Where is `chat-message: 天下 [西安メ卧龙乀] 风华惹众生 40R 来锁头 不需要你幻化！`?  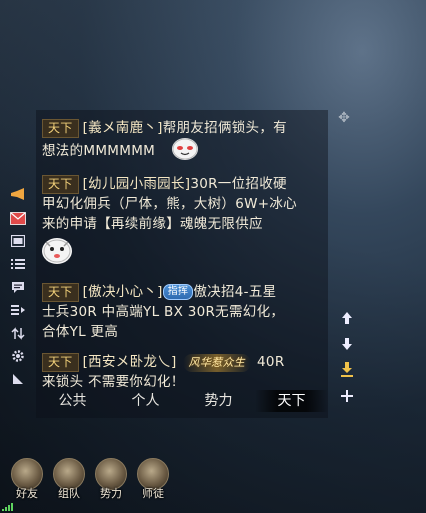
chat-message: 天下 [西安メ卧龙乀] 风华惹众生 40R 来锁头 不需要你幻化！ is located at coordinates (185, 372).